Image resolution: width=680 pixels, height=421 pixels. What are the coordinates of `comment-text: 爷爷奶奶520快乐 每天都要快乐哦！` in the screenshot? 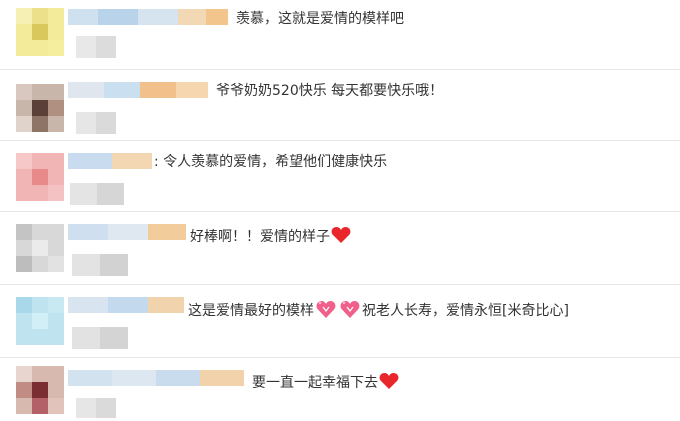 It's located at (330, 91).